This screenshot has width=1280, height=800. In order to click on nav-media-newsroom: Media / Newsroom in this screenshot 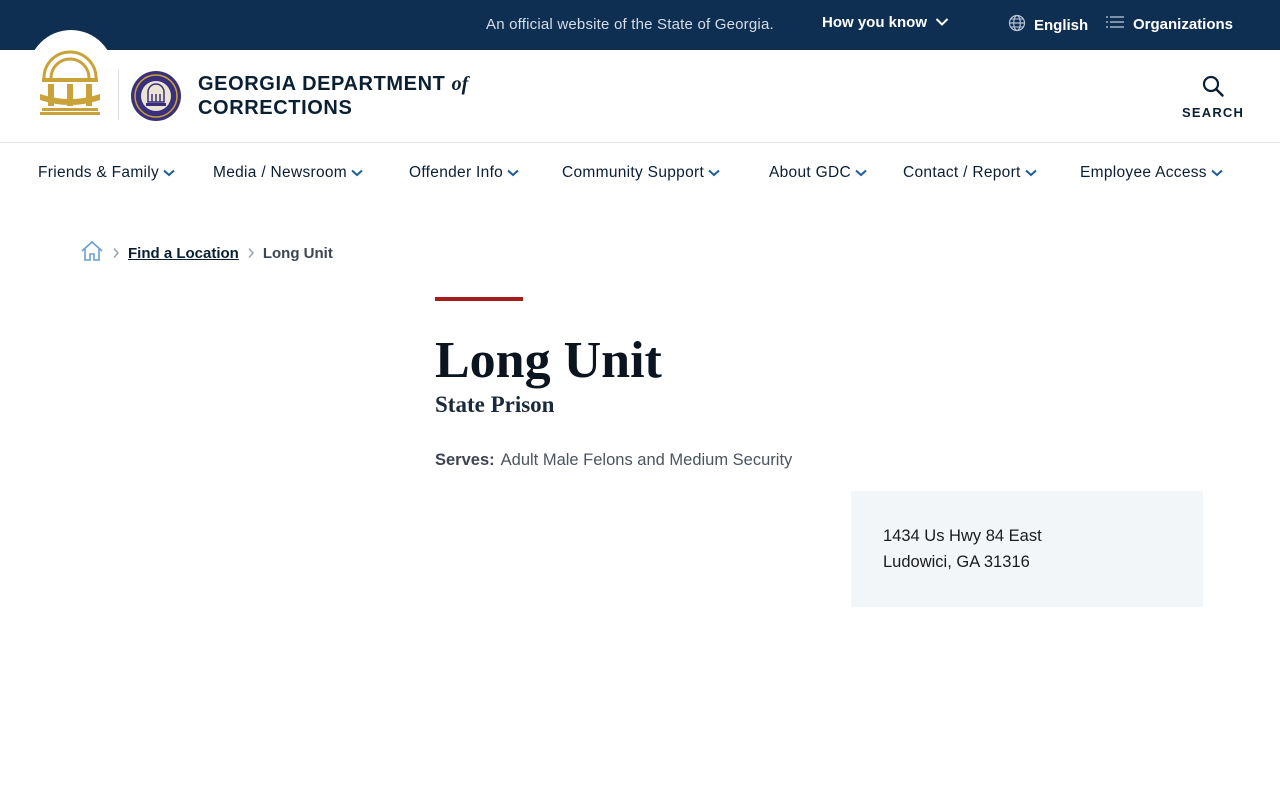, I will do `click(288, 173)`.